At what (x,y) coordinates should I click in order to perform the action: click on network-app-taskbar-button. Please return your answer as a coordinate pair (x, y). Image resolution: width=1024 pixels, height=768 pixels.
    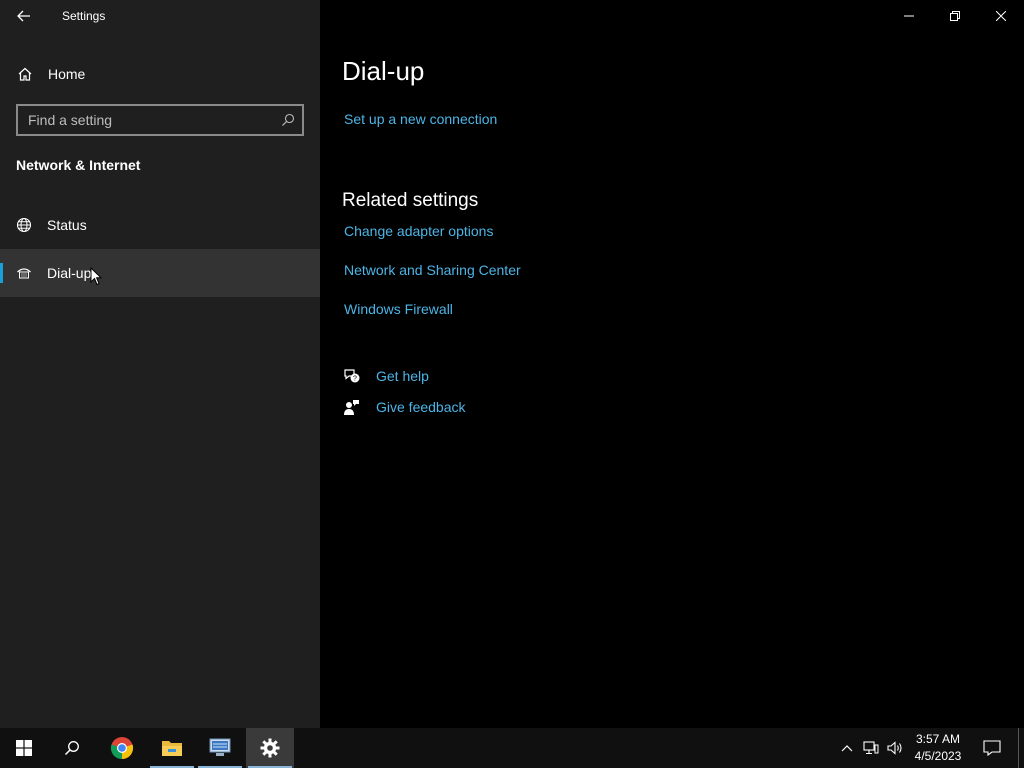
    Looking at the image, I should click on (220, 748).